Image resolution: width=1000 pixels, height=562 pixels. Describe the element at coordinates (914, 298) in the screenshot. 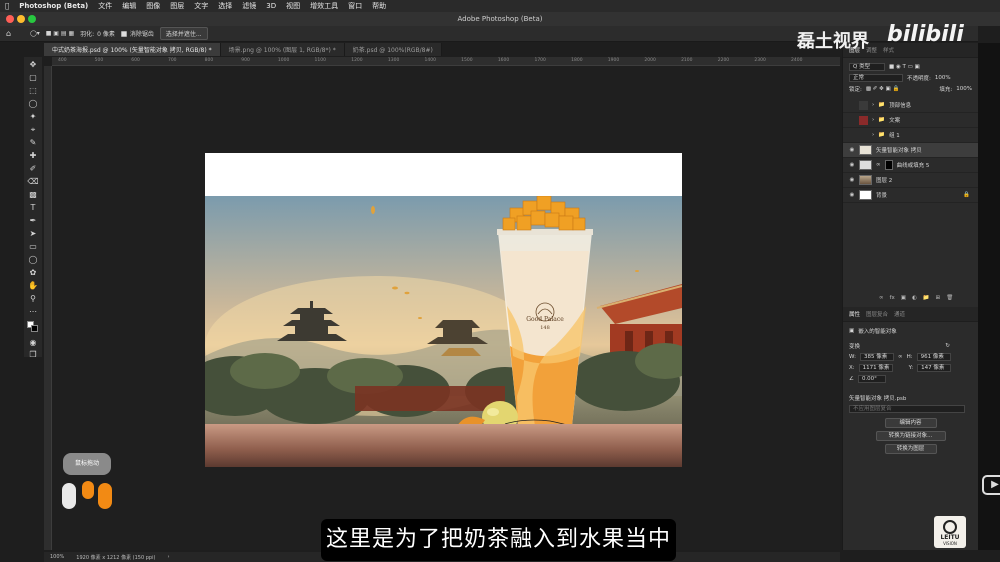

I see `adjustment-icon: ◐` at that location.